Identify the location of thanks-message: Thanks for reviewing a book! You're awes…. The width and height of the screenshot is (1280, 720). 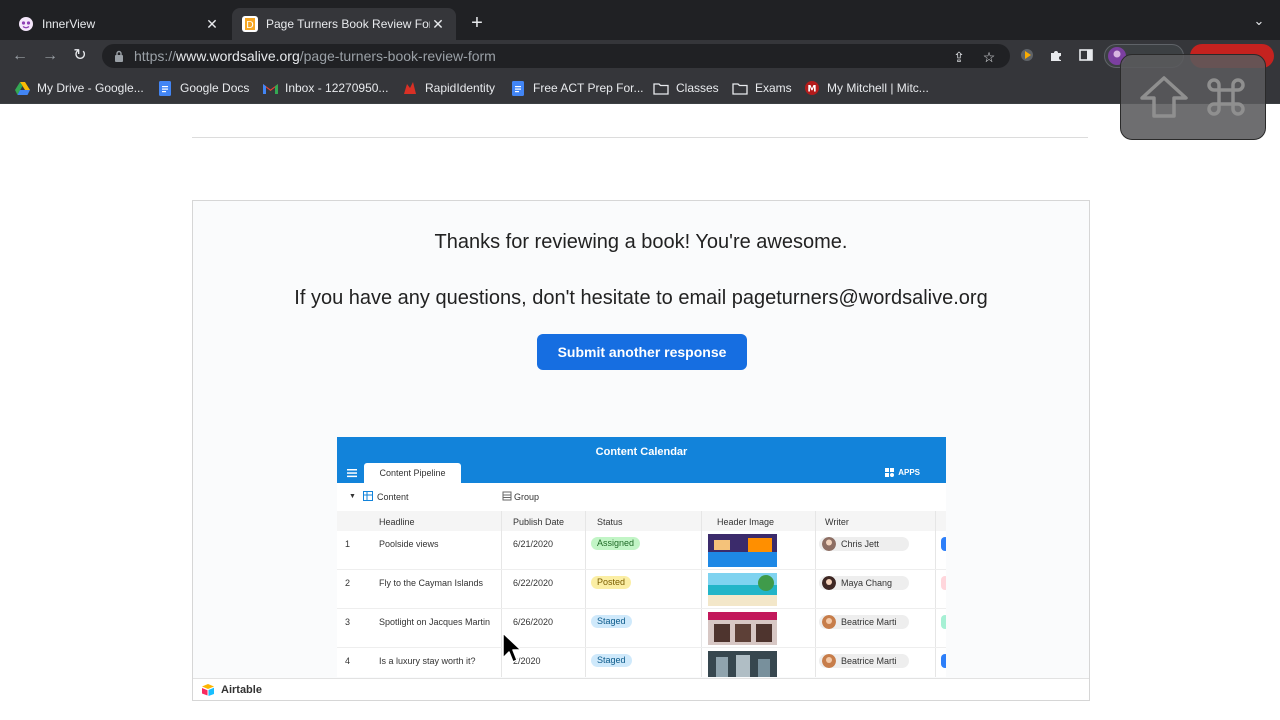
(641, 242).